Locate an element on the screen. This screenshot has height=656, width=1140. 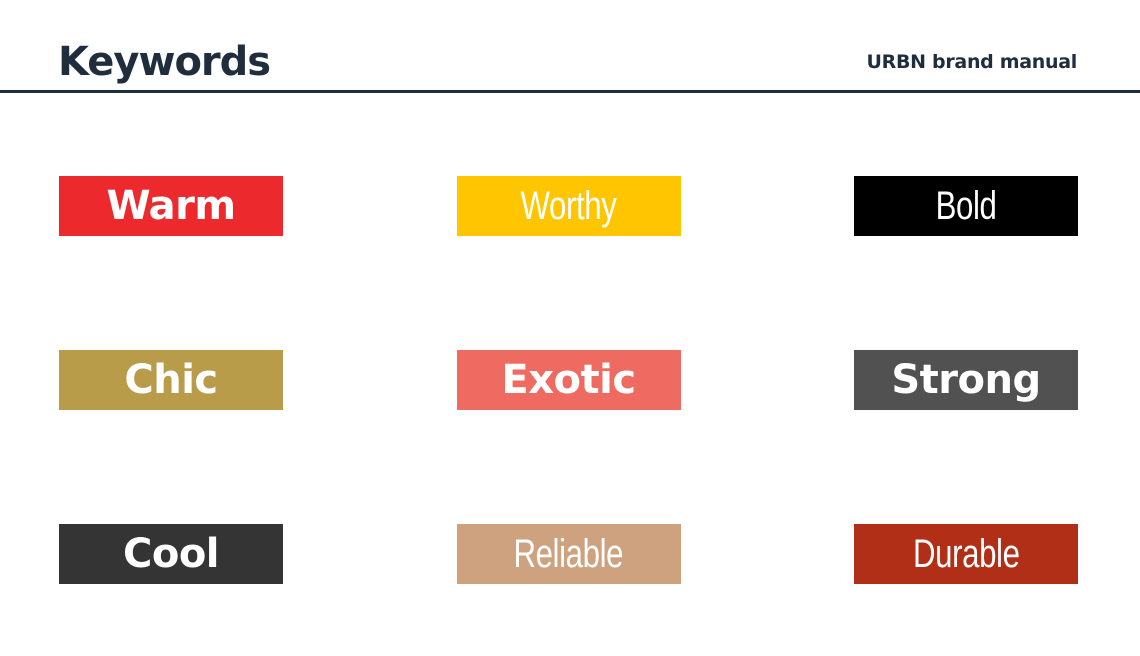
keyword-label: Warm is located at coordinates (171, 206).